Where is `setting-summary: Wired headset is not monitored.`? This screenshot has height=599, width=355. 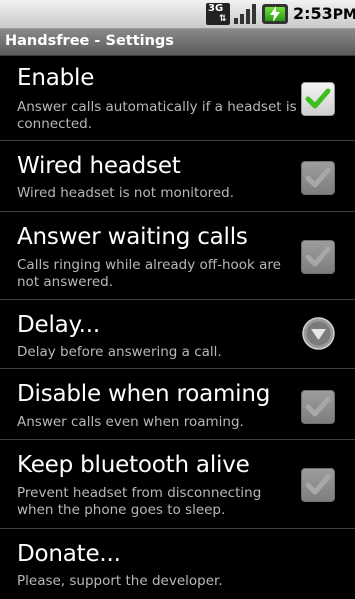 setting-summary: Wired headset is not monitored. is located at coordinates (126, 193).